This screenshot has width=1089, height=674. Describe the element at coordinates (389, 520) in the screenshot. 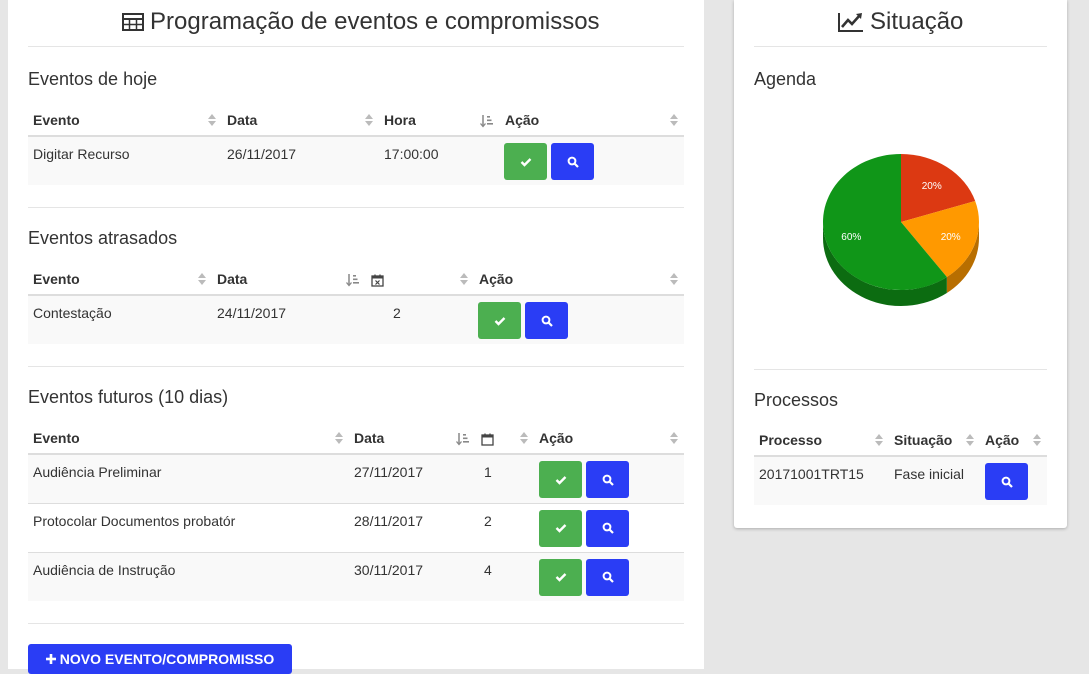

I see `event-date: 28/11/2017` at that location.